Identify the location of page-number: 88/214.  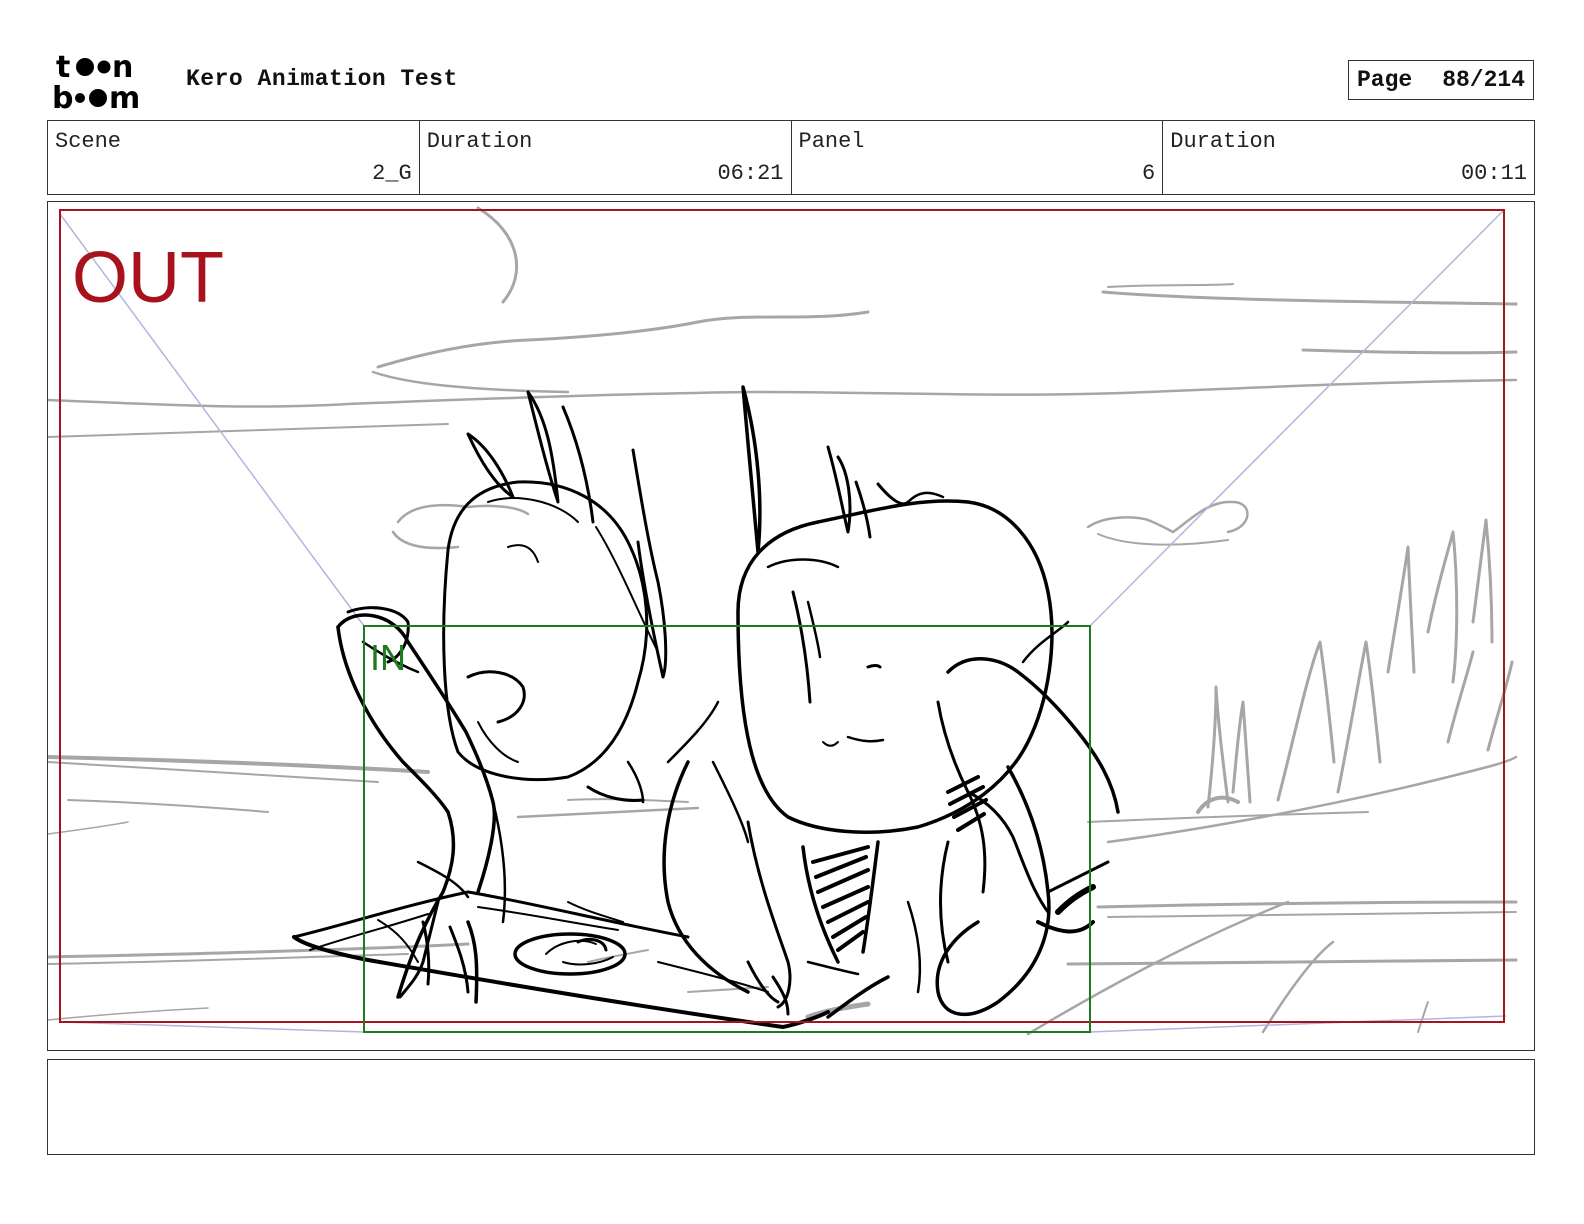
(1484, 80).